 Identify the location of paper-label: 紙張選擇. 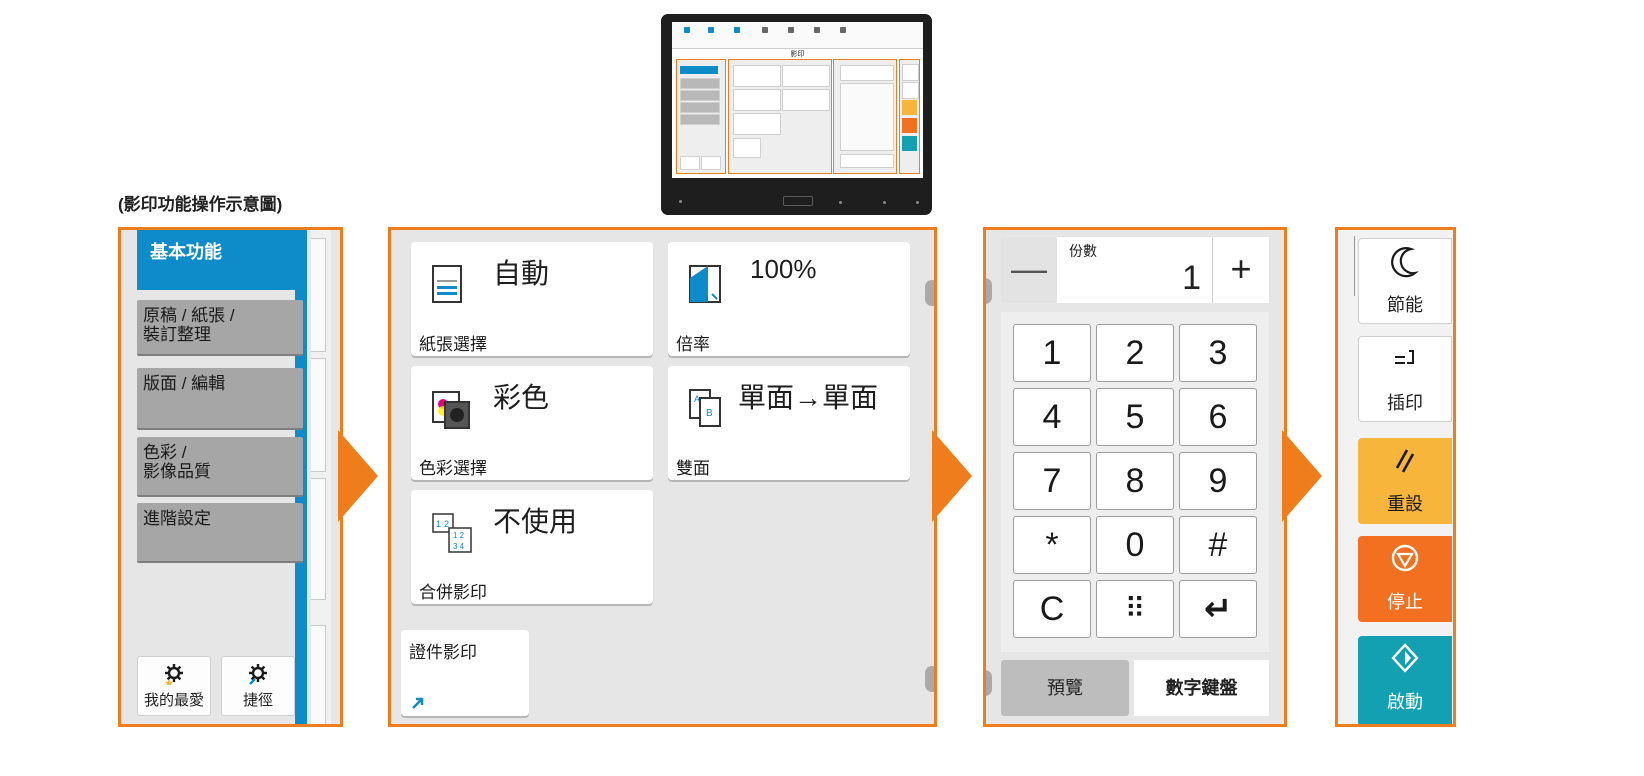
(453, 344).